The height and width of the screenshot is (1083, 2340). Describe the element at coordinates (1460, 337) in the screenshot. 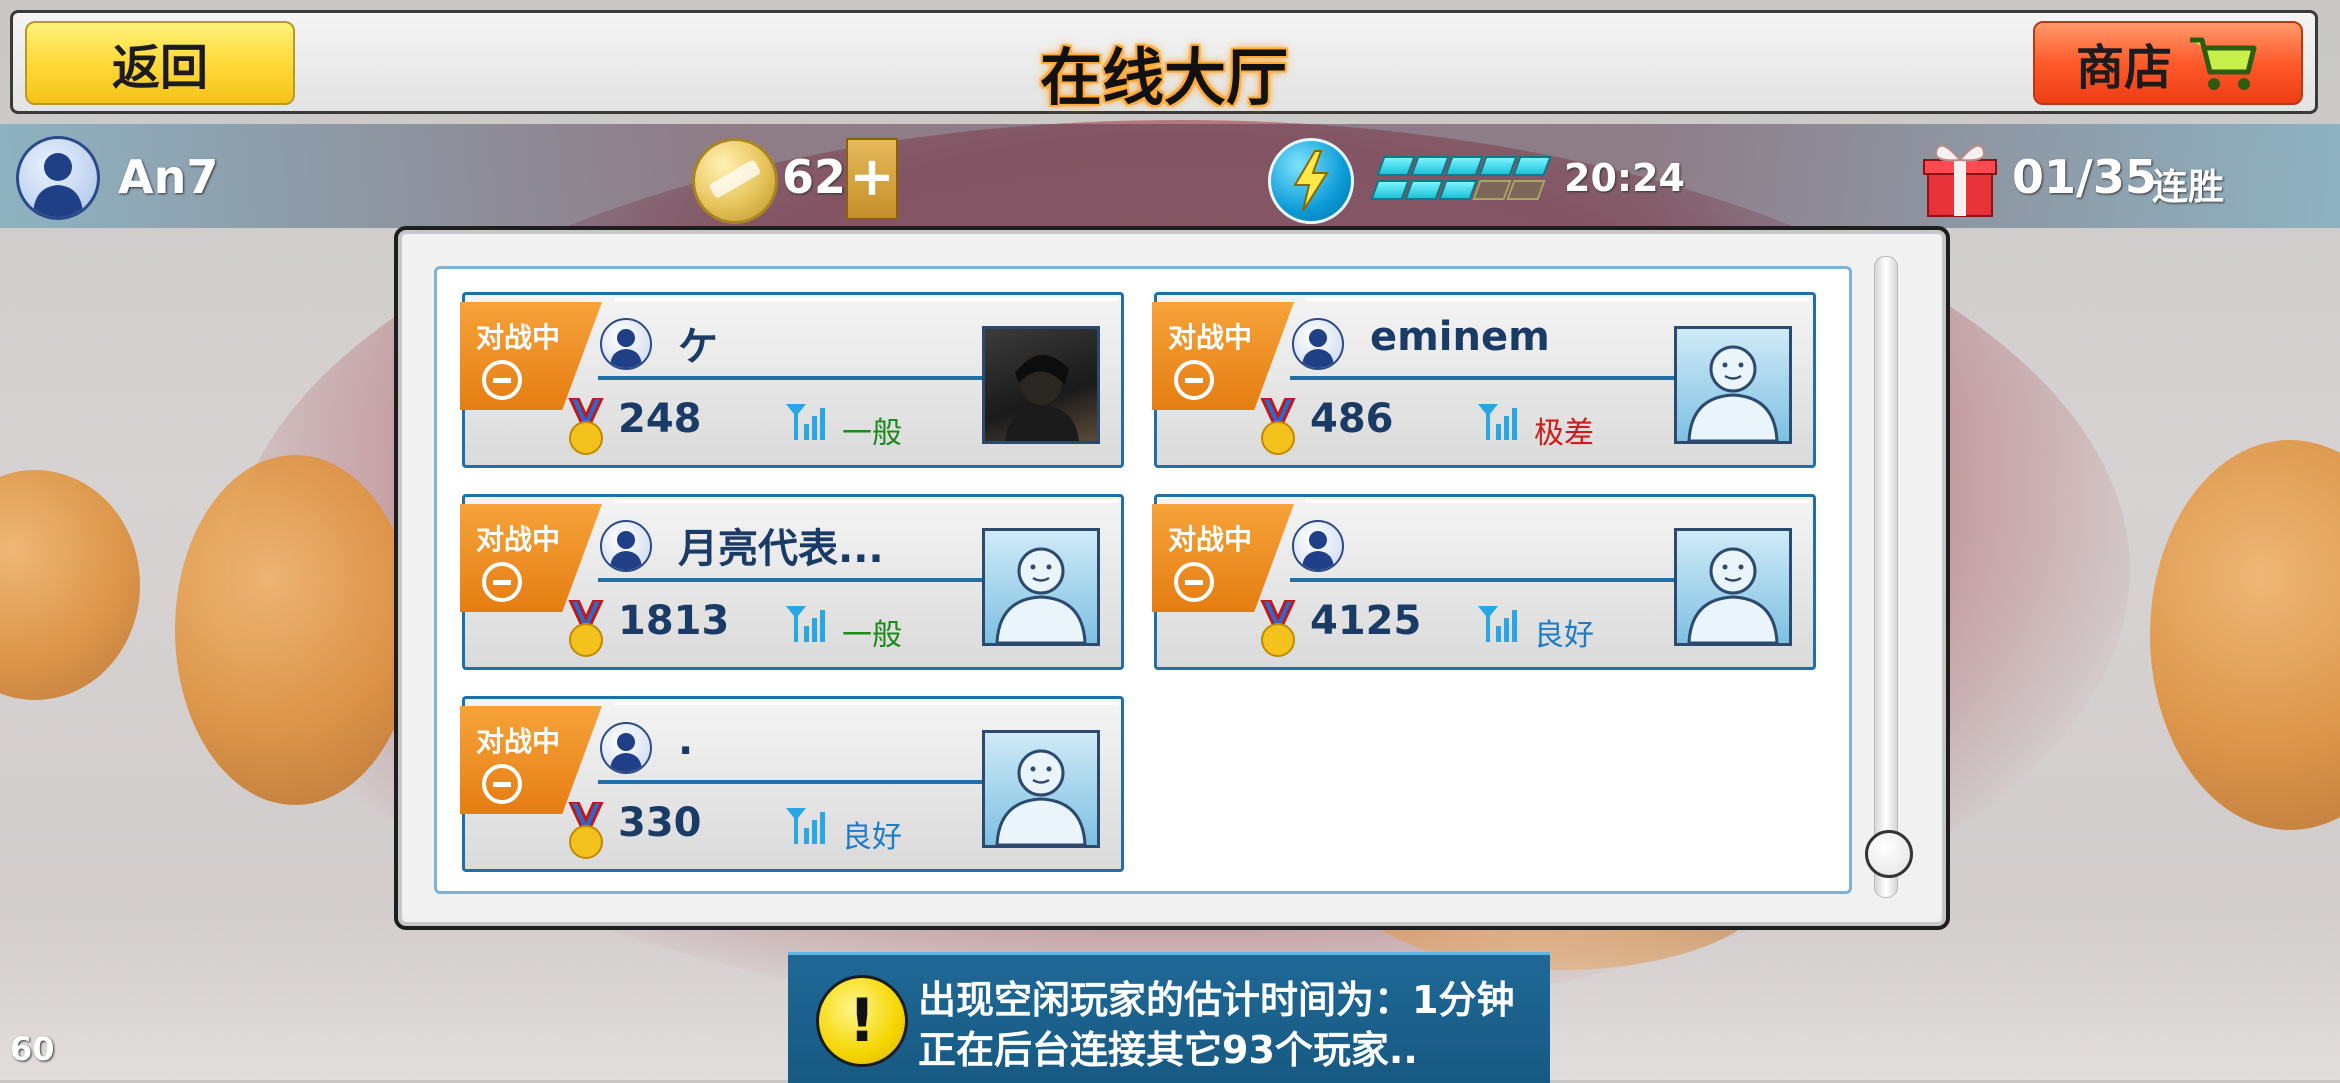

I see `player-name: eminem` at that location.